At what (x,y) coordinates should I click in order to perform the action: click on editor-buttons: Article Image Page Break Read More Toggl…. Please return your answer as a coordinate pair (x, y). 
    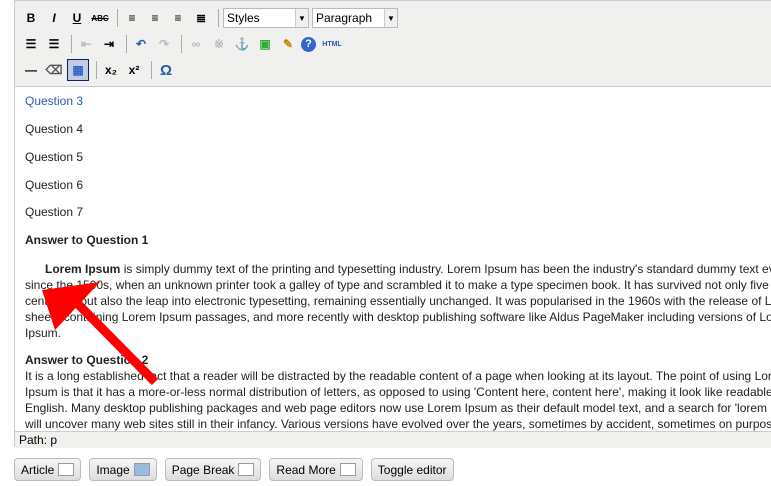
    Looking at the image, I should click on (234, 469).